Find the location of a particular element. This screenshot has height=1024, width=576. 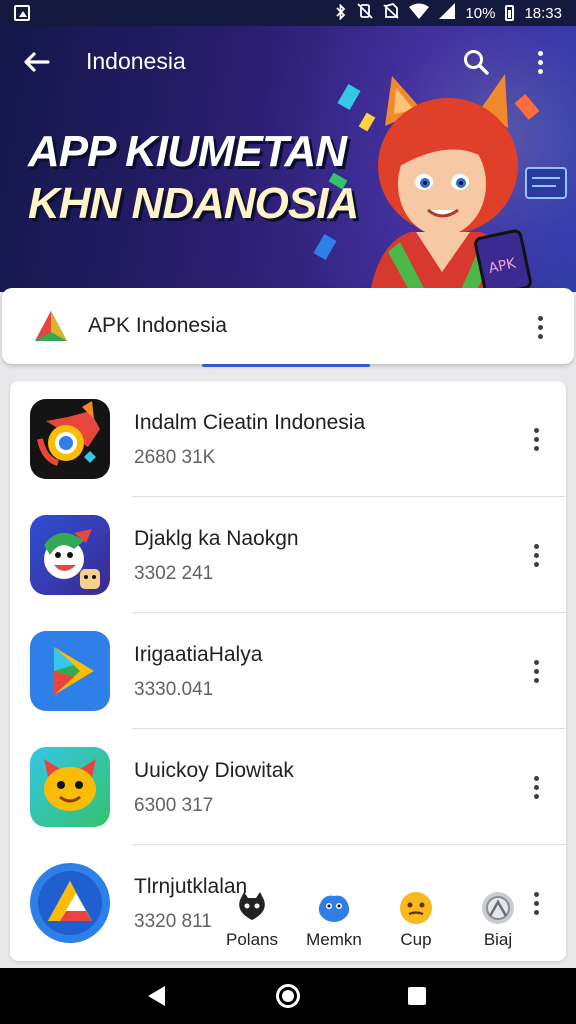

list-item: Djaklg ka Naokgn 3302 241 is located at coordinates (288, 555).